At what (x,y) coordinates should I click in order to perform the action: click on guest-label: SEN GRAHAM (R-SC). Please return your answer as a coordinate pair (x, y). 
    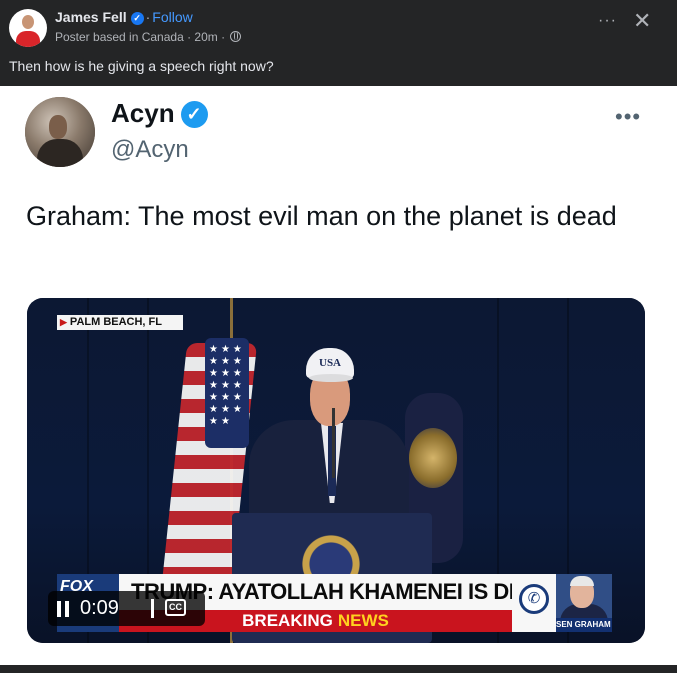
    Looking at the image, I should click on (584, 625).